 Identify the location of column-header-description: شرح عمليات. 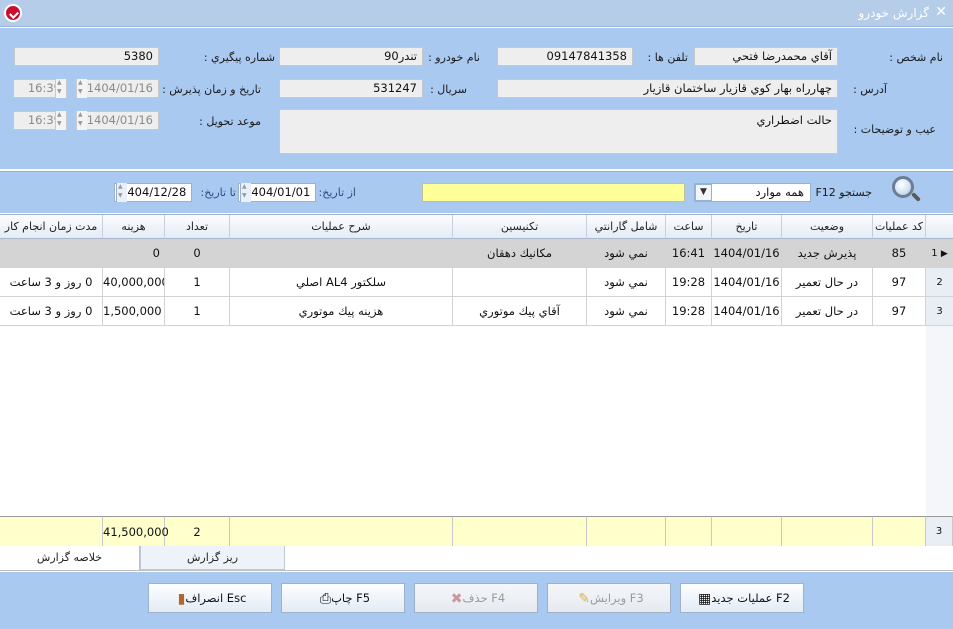
(341, 227).